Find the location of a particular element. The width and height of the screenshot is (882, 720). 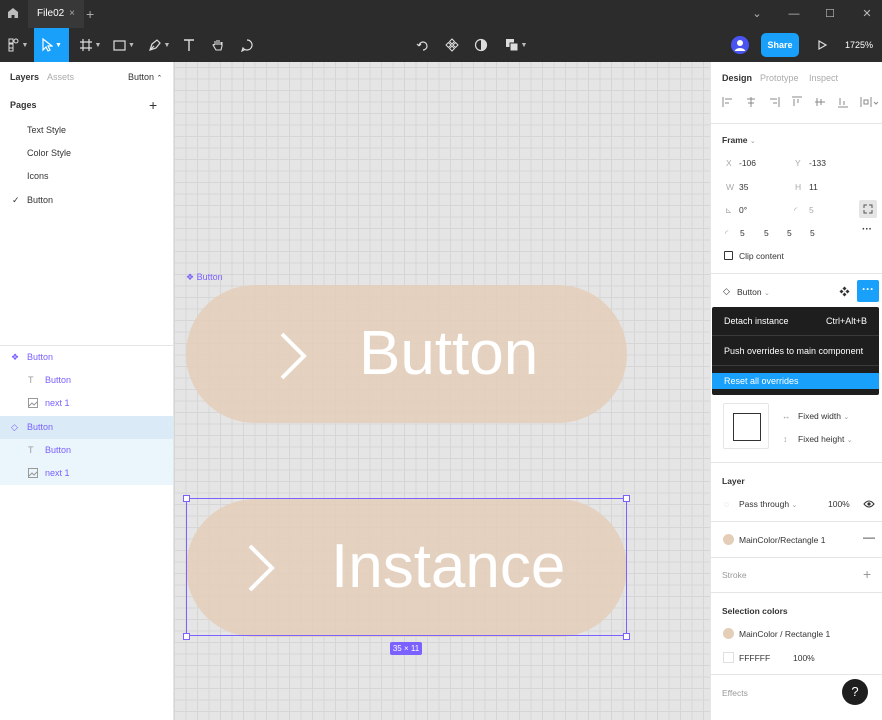

page-item-text-style: Text Style is located at coordinates (46, 130).